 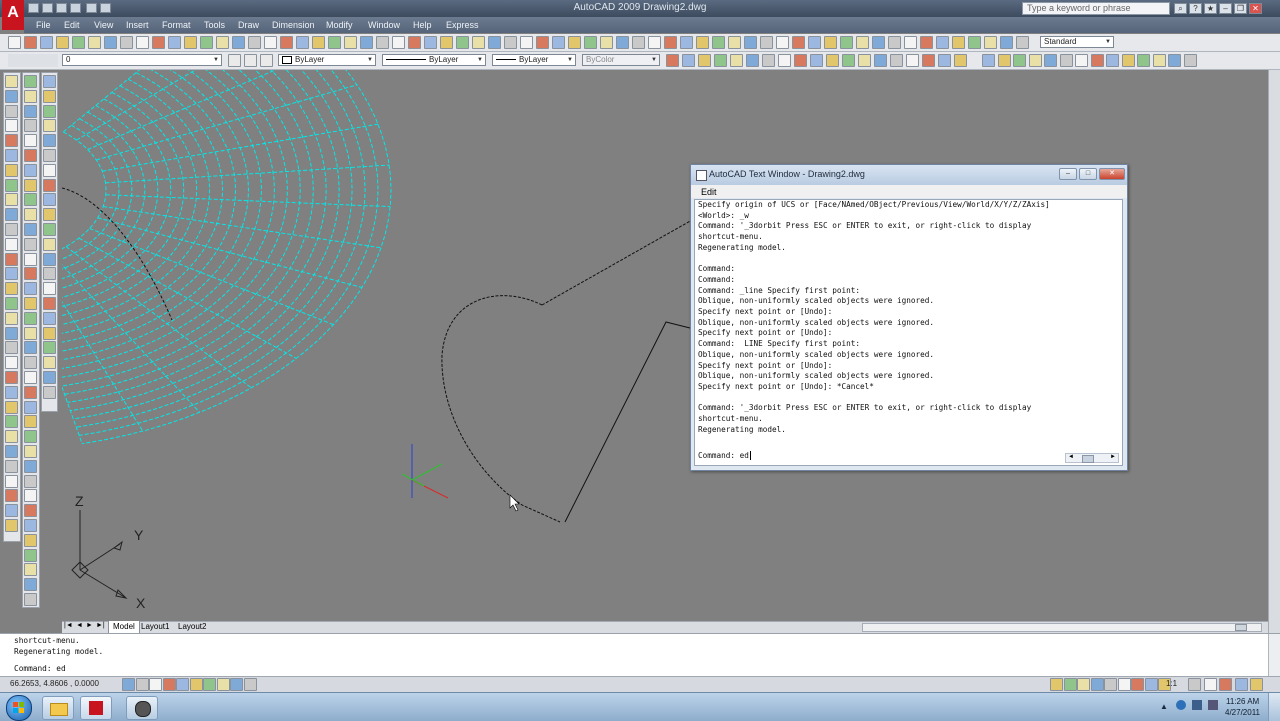 What do you see at coordinates (1195, 8) in the screenshot?
I see `help-icon: ?` at bounding box center [1195, 8].